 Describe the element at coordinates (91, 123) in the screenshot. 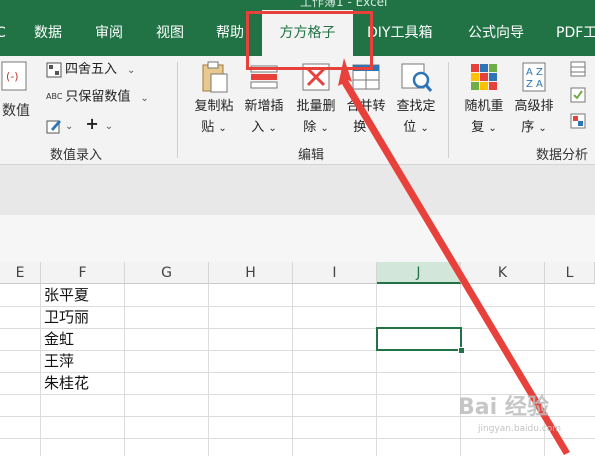

I see `plus-icon: +` at that location.